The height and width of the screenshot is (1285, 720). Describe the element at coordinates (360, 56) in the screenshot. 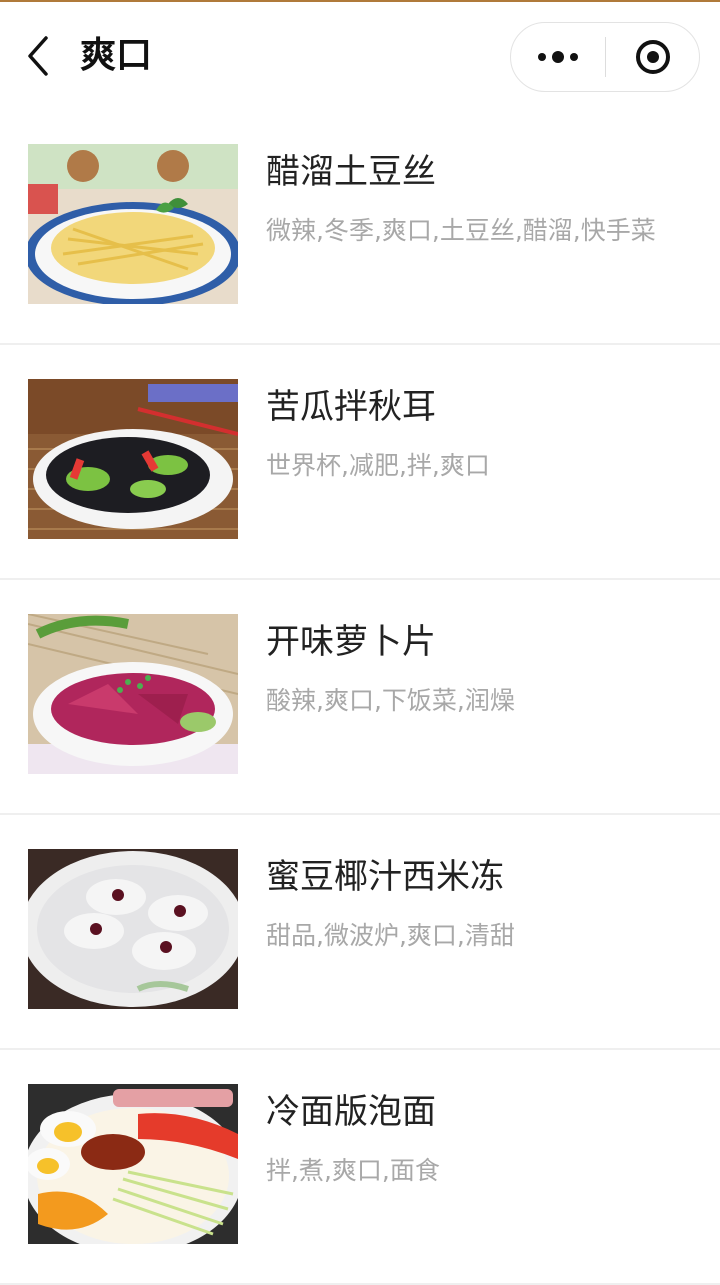

I see `nav-bar: 爽口` at that location.